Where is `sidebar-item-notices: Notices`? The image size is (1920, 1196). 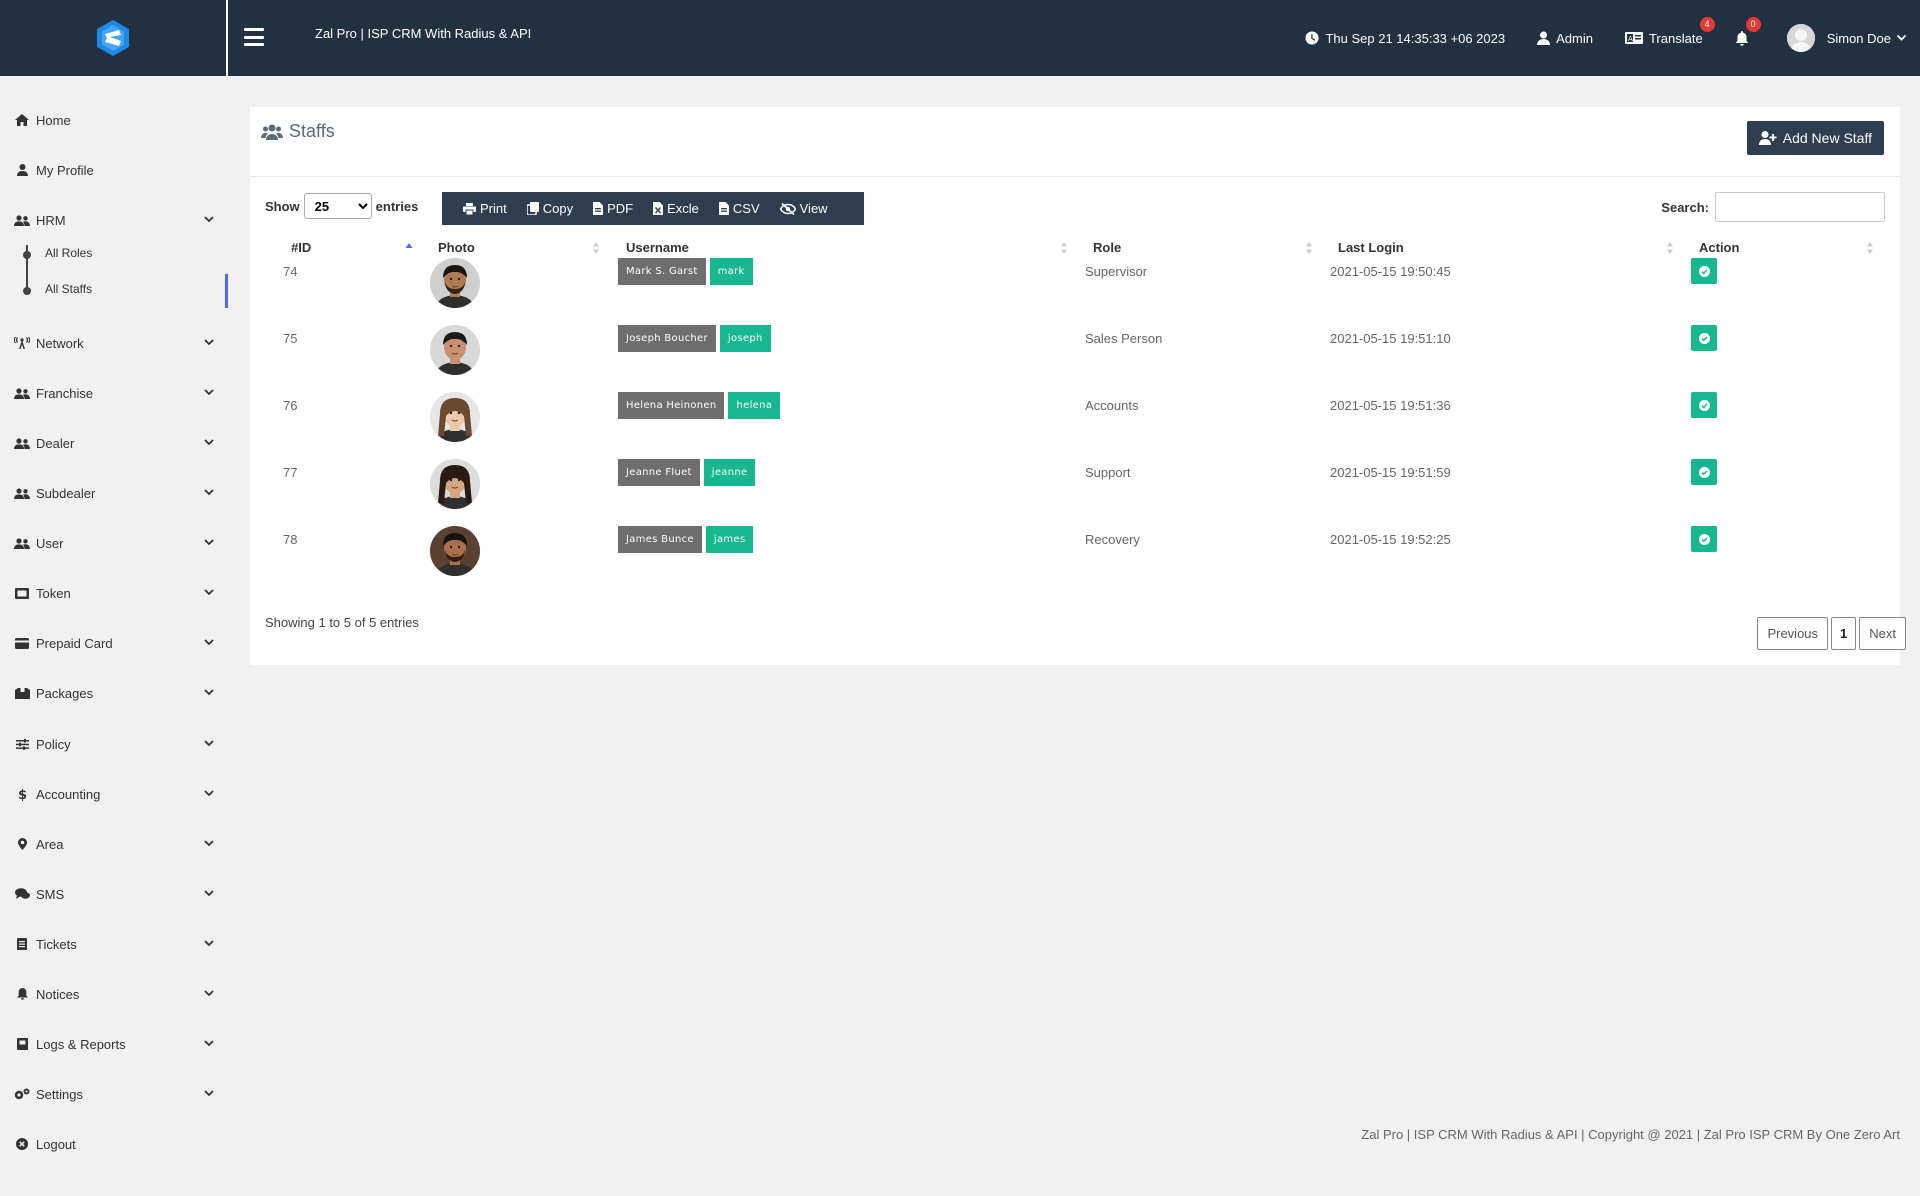
sidebar-item-notices: Notices is located at coordinates (114, 994).